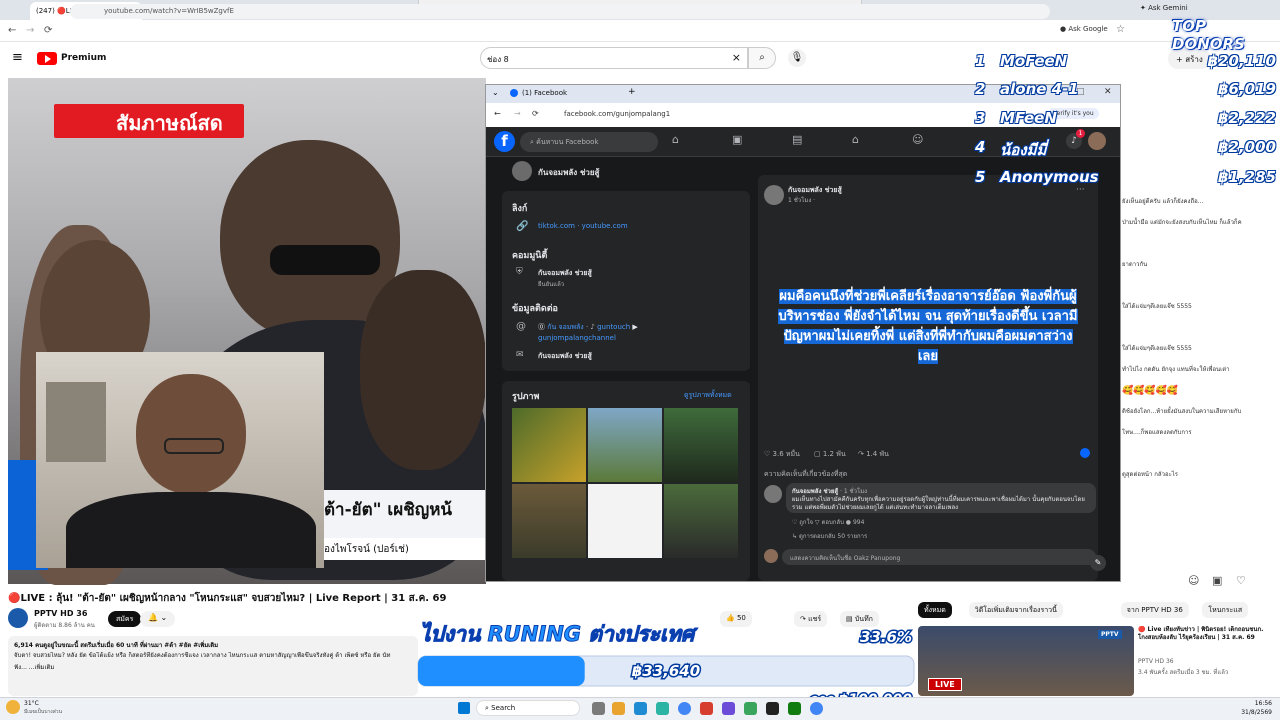 The width and height of the screenshot is (1280, 720). What do you see at coordinates (1098, 563) in the screenshot?
I see `edit-icon: ✎` at bounding box center [1098, 563].